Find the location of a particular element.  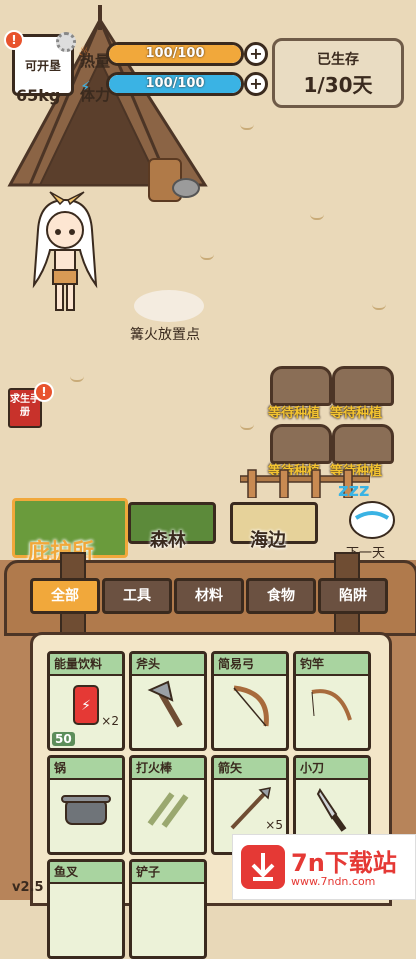

item-quantity: ×5 is located at coordinates (274, 825).